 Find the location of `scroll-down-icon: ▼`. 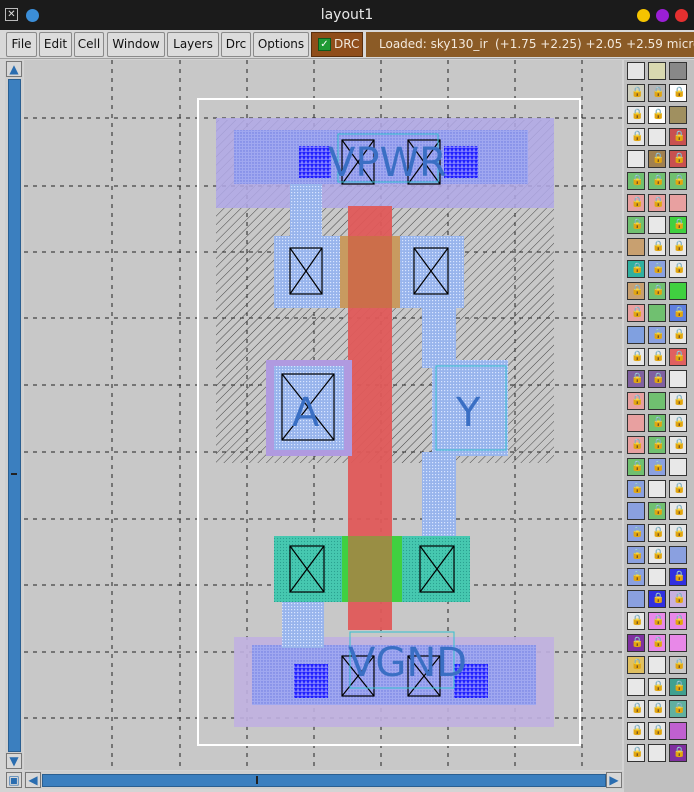

scroll-down-icon: ▼ is located at coordinates (14, 761).